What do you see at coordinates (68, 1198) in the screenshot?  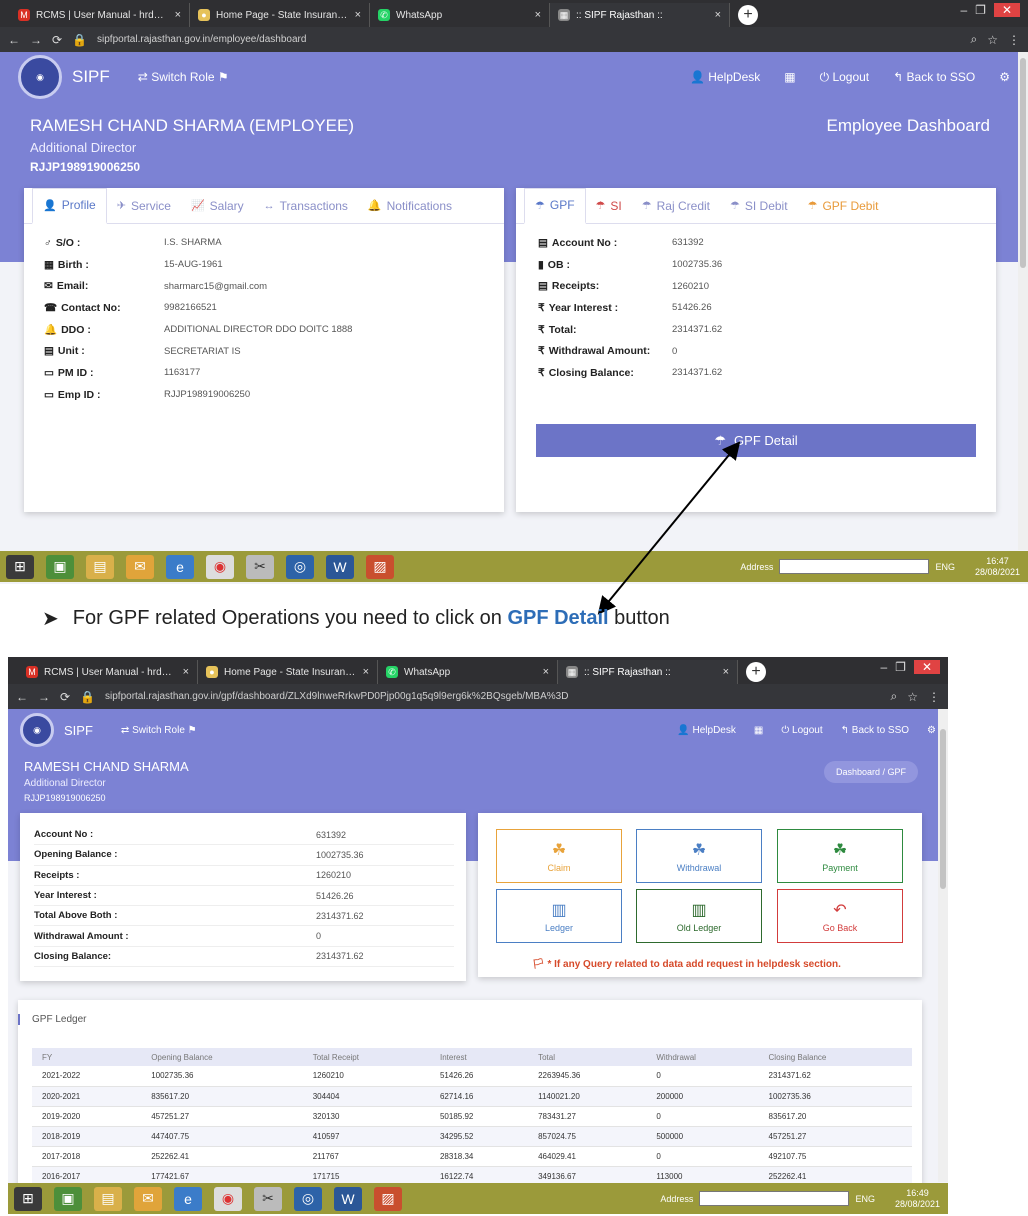 I see `store-icon: ▣` at bounding box center [68, 1198].